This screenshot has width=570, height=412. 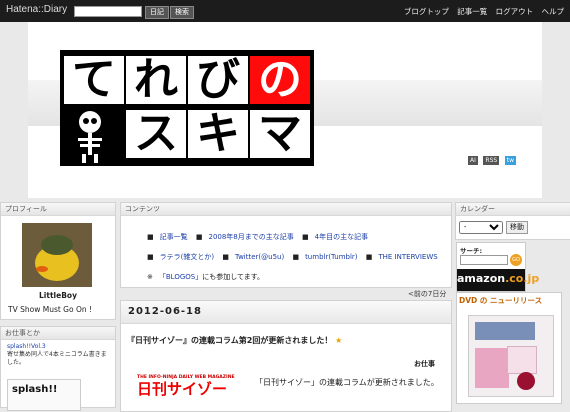 What do you see at coordinates (407, 257) in the screenshot?
I see `link-interviews: THE INTERVIEWS` at bounding box center [407, 257].